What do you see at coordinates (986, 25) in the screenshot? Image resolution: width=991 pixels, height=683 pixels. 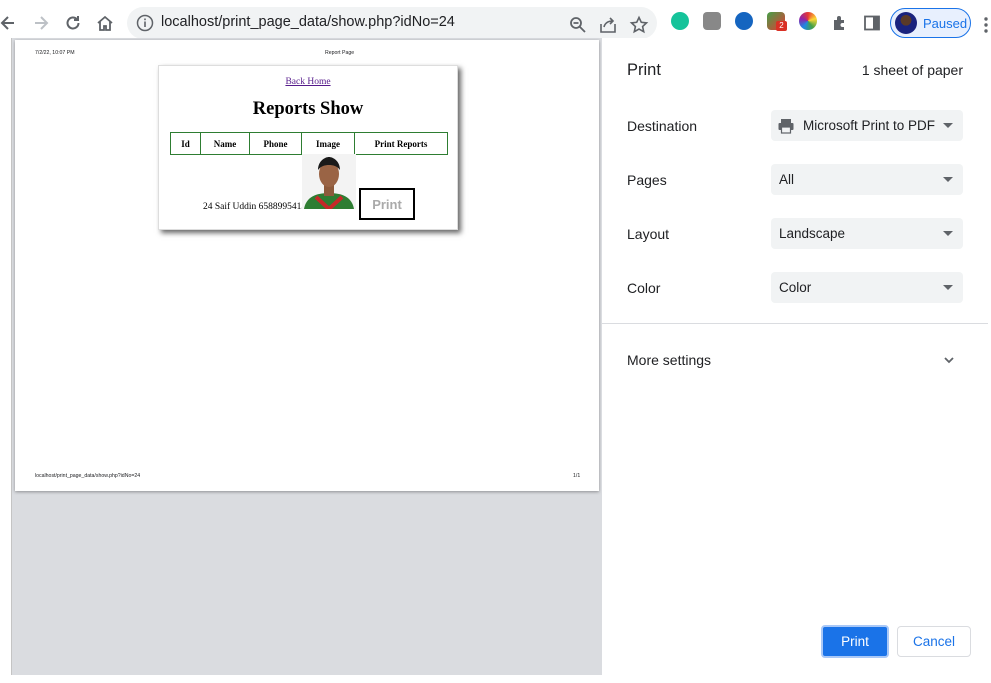 I see `kebab-menu-icon` at bounding box center [986, 25].